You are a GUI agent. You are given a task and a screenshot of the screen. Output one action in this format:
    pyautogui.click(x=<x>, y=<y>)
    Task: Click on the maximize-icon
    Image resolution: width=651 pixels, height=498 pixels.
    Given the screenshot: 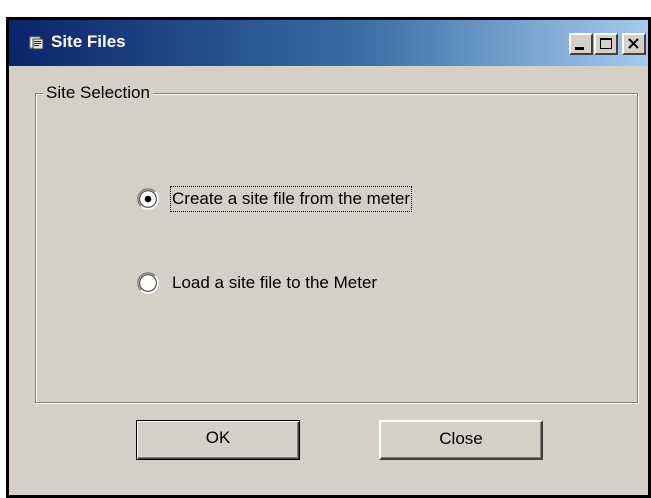 What is the action you would take?
    pyautogui.click(x=606, y=43)
    